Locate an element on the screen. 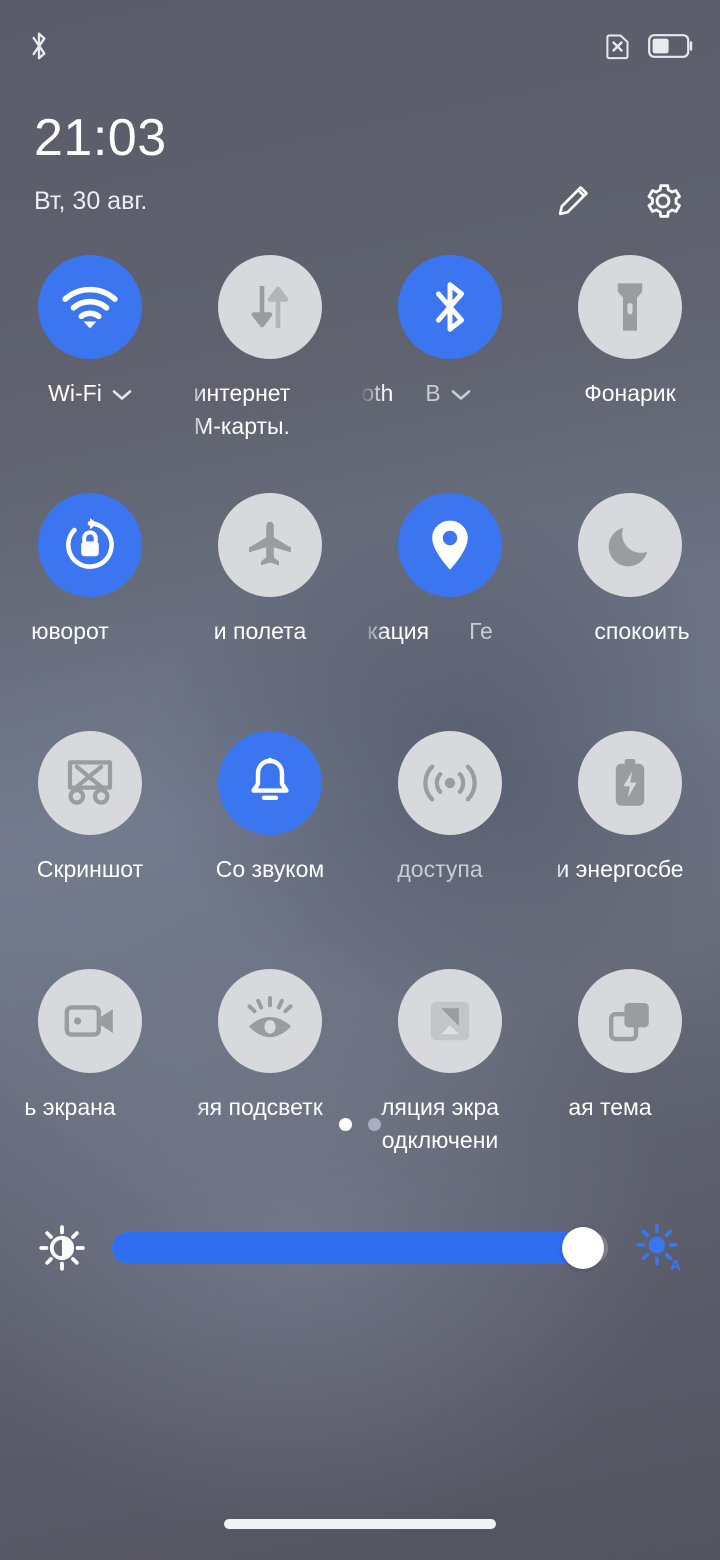 The height and width of the screenshot is (1560, 720). tile-label: доступа is located at coordinates (440, 869).